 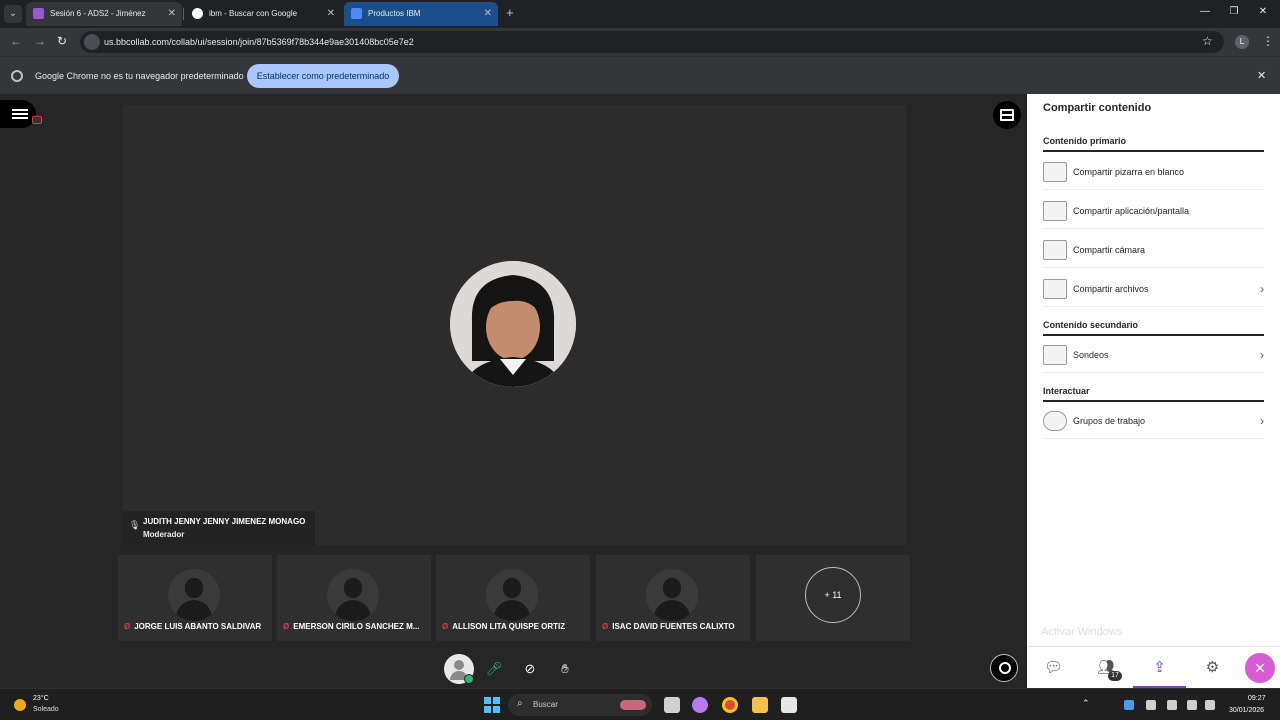 What do you see at coordinates (1055, 421) in the screenshot?
I see `breakout-groups-icon` at bounding box center [1055, 421].